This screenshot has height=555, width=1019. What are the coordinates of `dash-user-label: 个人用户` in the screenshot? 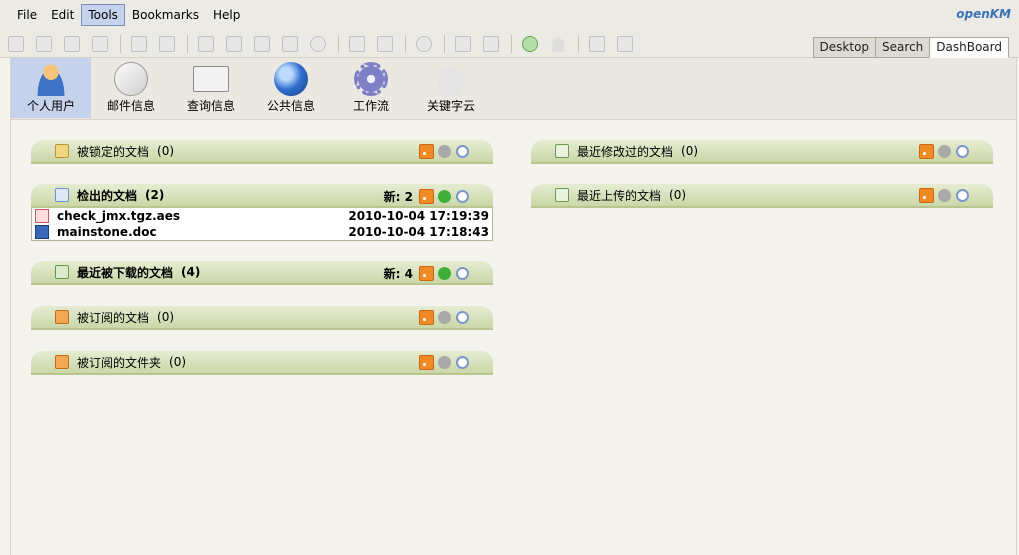 It's located at (50, 106).